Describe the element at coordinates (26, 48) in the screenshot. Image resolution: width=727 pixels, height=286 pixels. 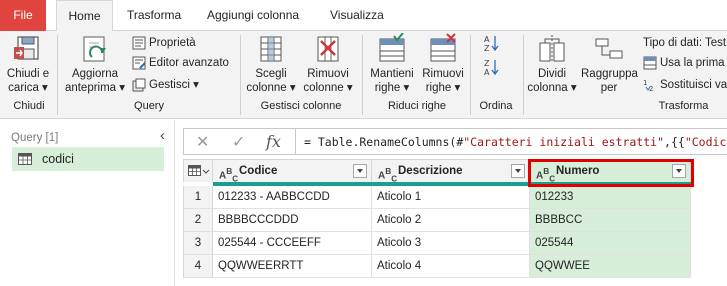
I see `close-load-icon` at that location.